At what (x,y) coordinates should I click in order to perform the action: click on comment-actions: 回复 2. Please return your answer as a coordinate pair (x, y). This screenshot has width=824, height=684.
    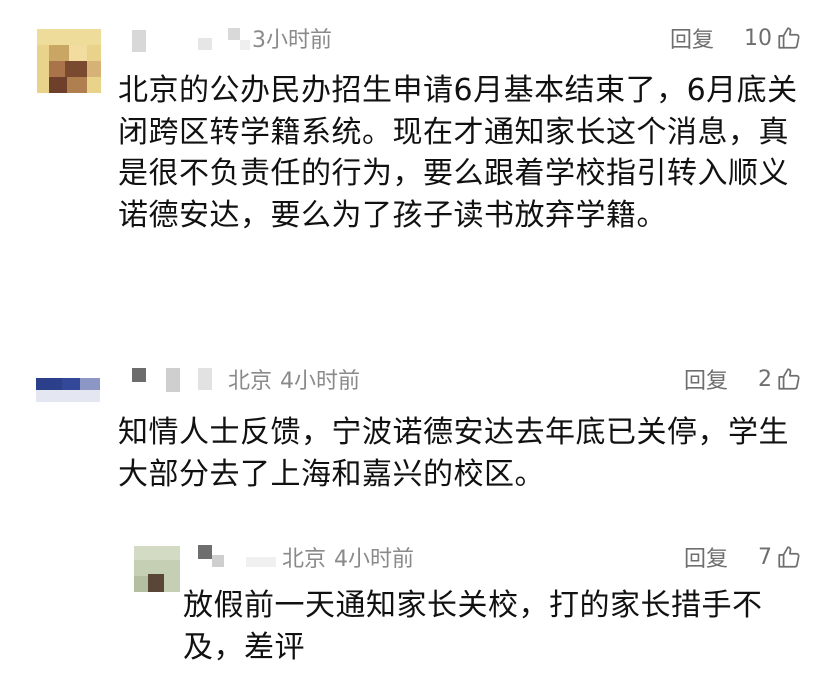
    Looking at the image, I should click on (743, 379).